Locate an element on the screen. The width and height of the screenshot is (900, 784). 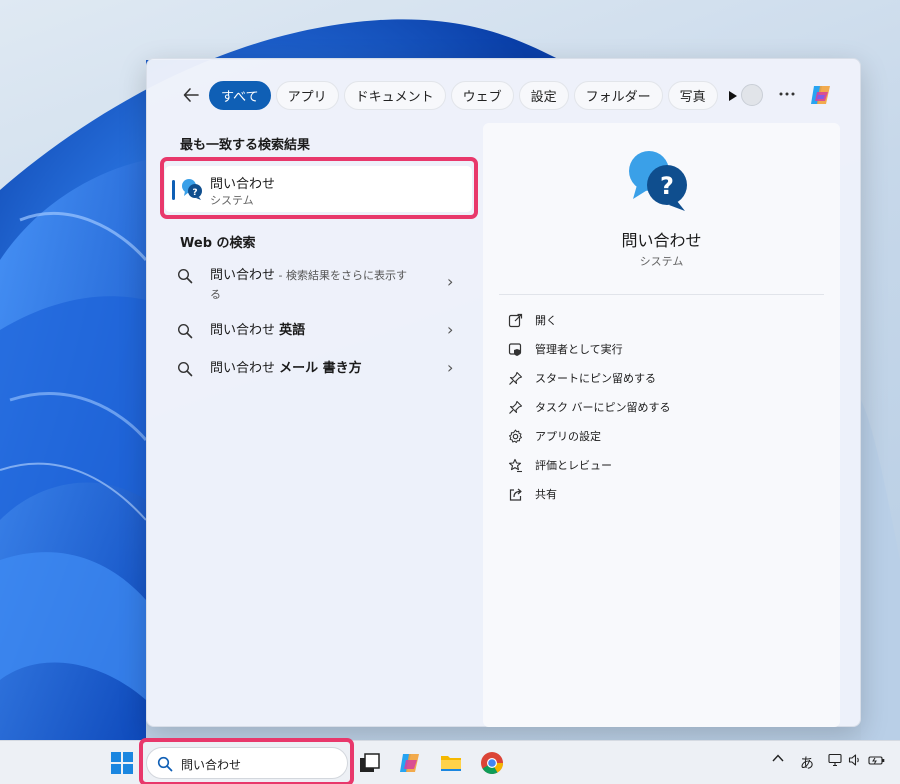
action-run-as-admin: 管理者として実行 is located at coordinates (565, 349).